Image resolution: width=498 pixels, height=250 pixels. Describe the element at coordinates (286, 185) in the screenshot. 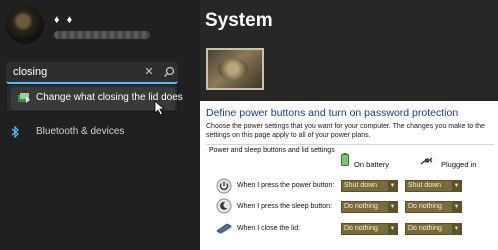

I see `row-label-power-button: When I press the power button:` at that location.